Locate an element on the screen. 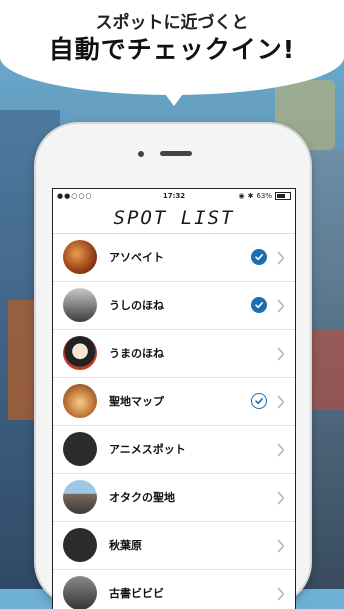 The image size is (344, 609). spot-name: 聖地マップ is located at coordinates (136, 401).